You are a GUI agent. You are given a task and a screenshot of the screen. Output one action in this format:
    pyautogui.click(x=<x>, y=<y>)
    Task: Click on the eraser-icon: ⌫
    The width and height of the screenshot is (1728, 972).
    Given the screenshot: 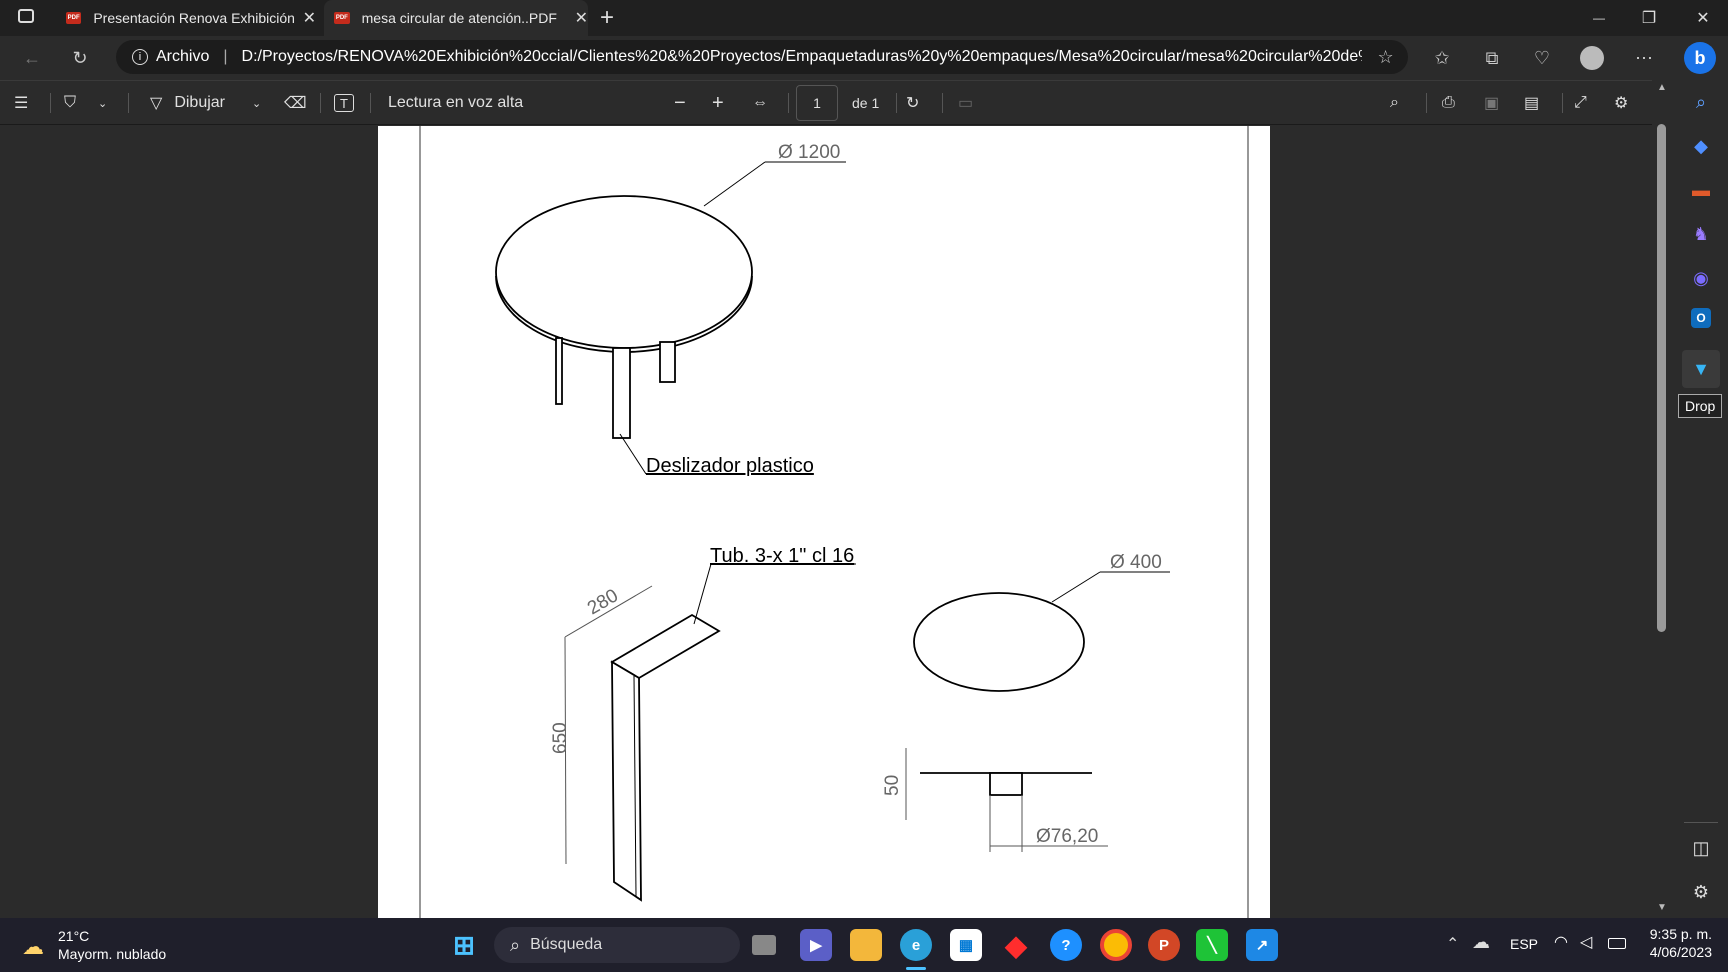 What is the action you would take?
    pyautogui.click(x=295, y=103)
    